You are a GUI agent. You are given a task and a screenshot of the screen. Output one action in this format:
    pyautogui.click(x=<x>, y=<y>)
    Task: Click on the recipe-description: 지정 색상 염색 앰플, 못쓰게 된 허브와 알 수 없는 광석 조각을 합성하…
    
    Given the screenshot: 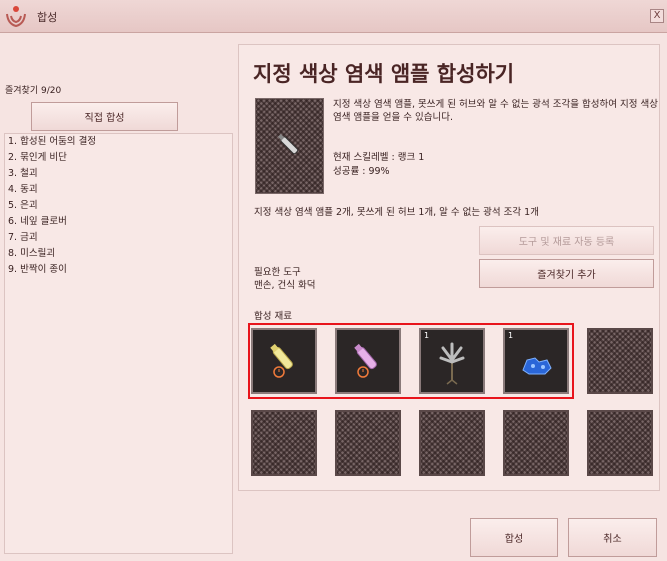 What is the action you would take?
    pyautogui.click(x=495, y=111)
    